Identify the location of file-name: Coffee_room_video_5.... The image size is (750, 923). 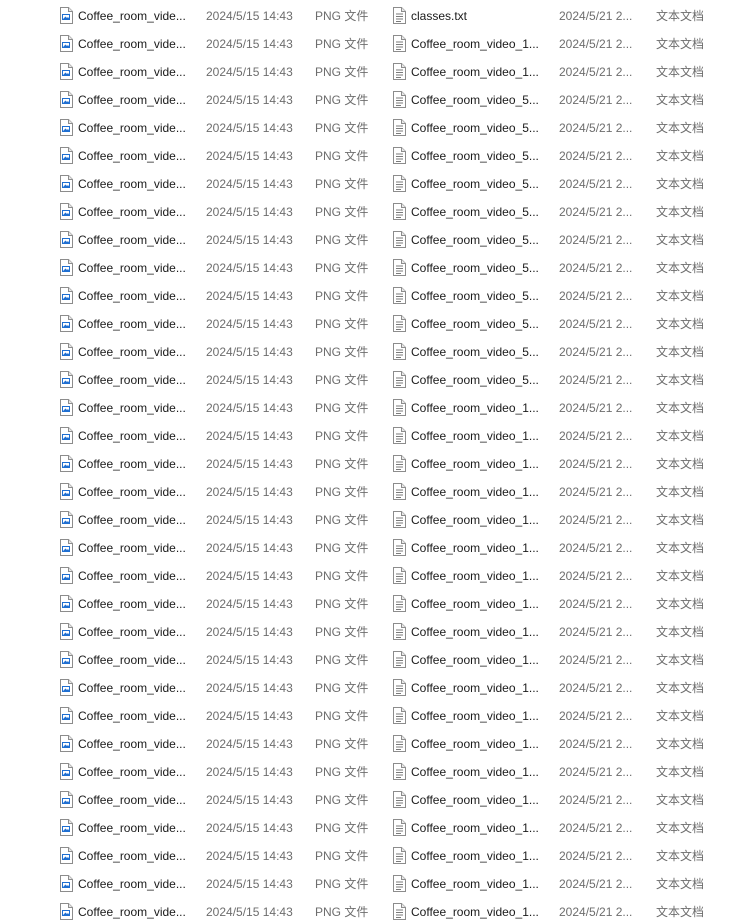
(475, 100).